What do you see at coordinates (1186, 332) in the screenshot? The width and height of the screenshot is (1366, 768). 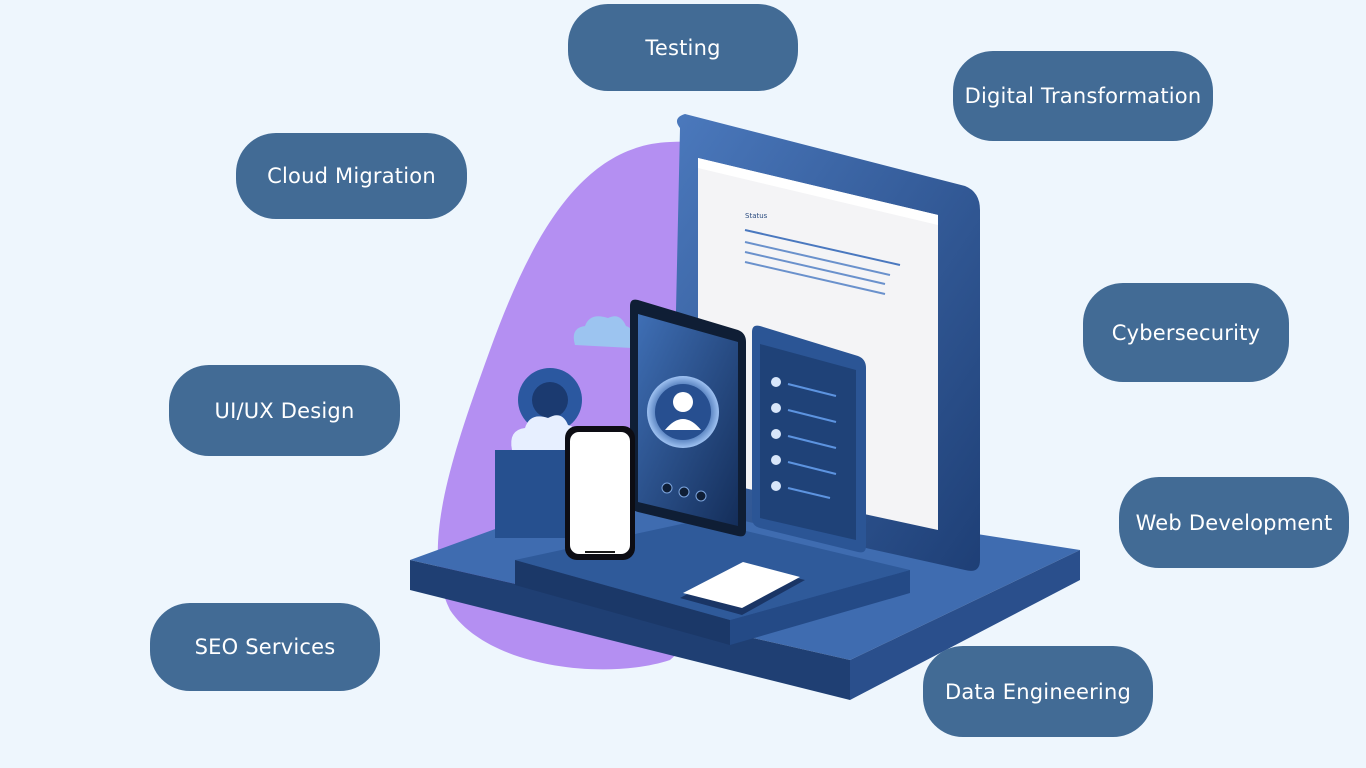 I see `service-pill-cybersecurity: Cybersecurity` at bounding box center [1186, 332].